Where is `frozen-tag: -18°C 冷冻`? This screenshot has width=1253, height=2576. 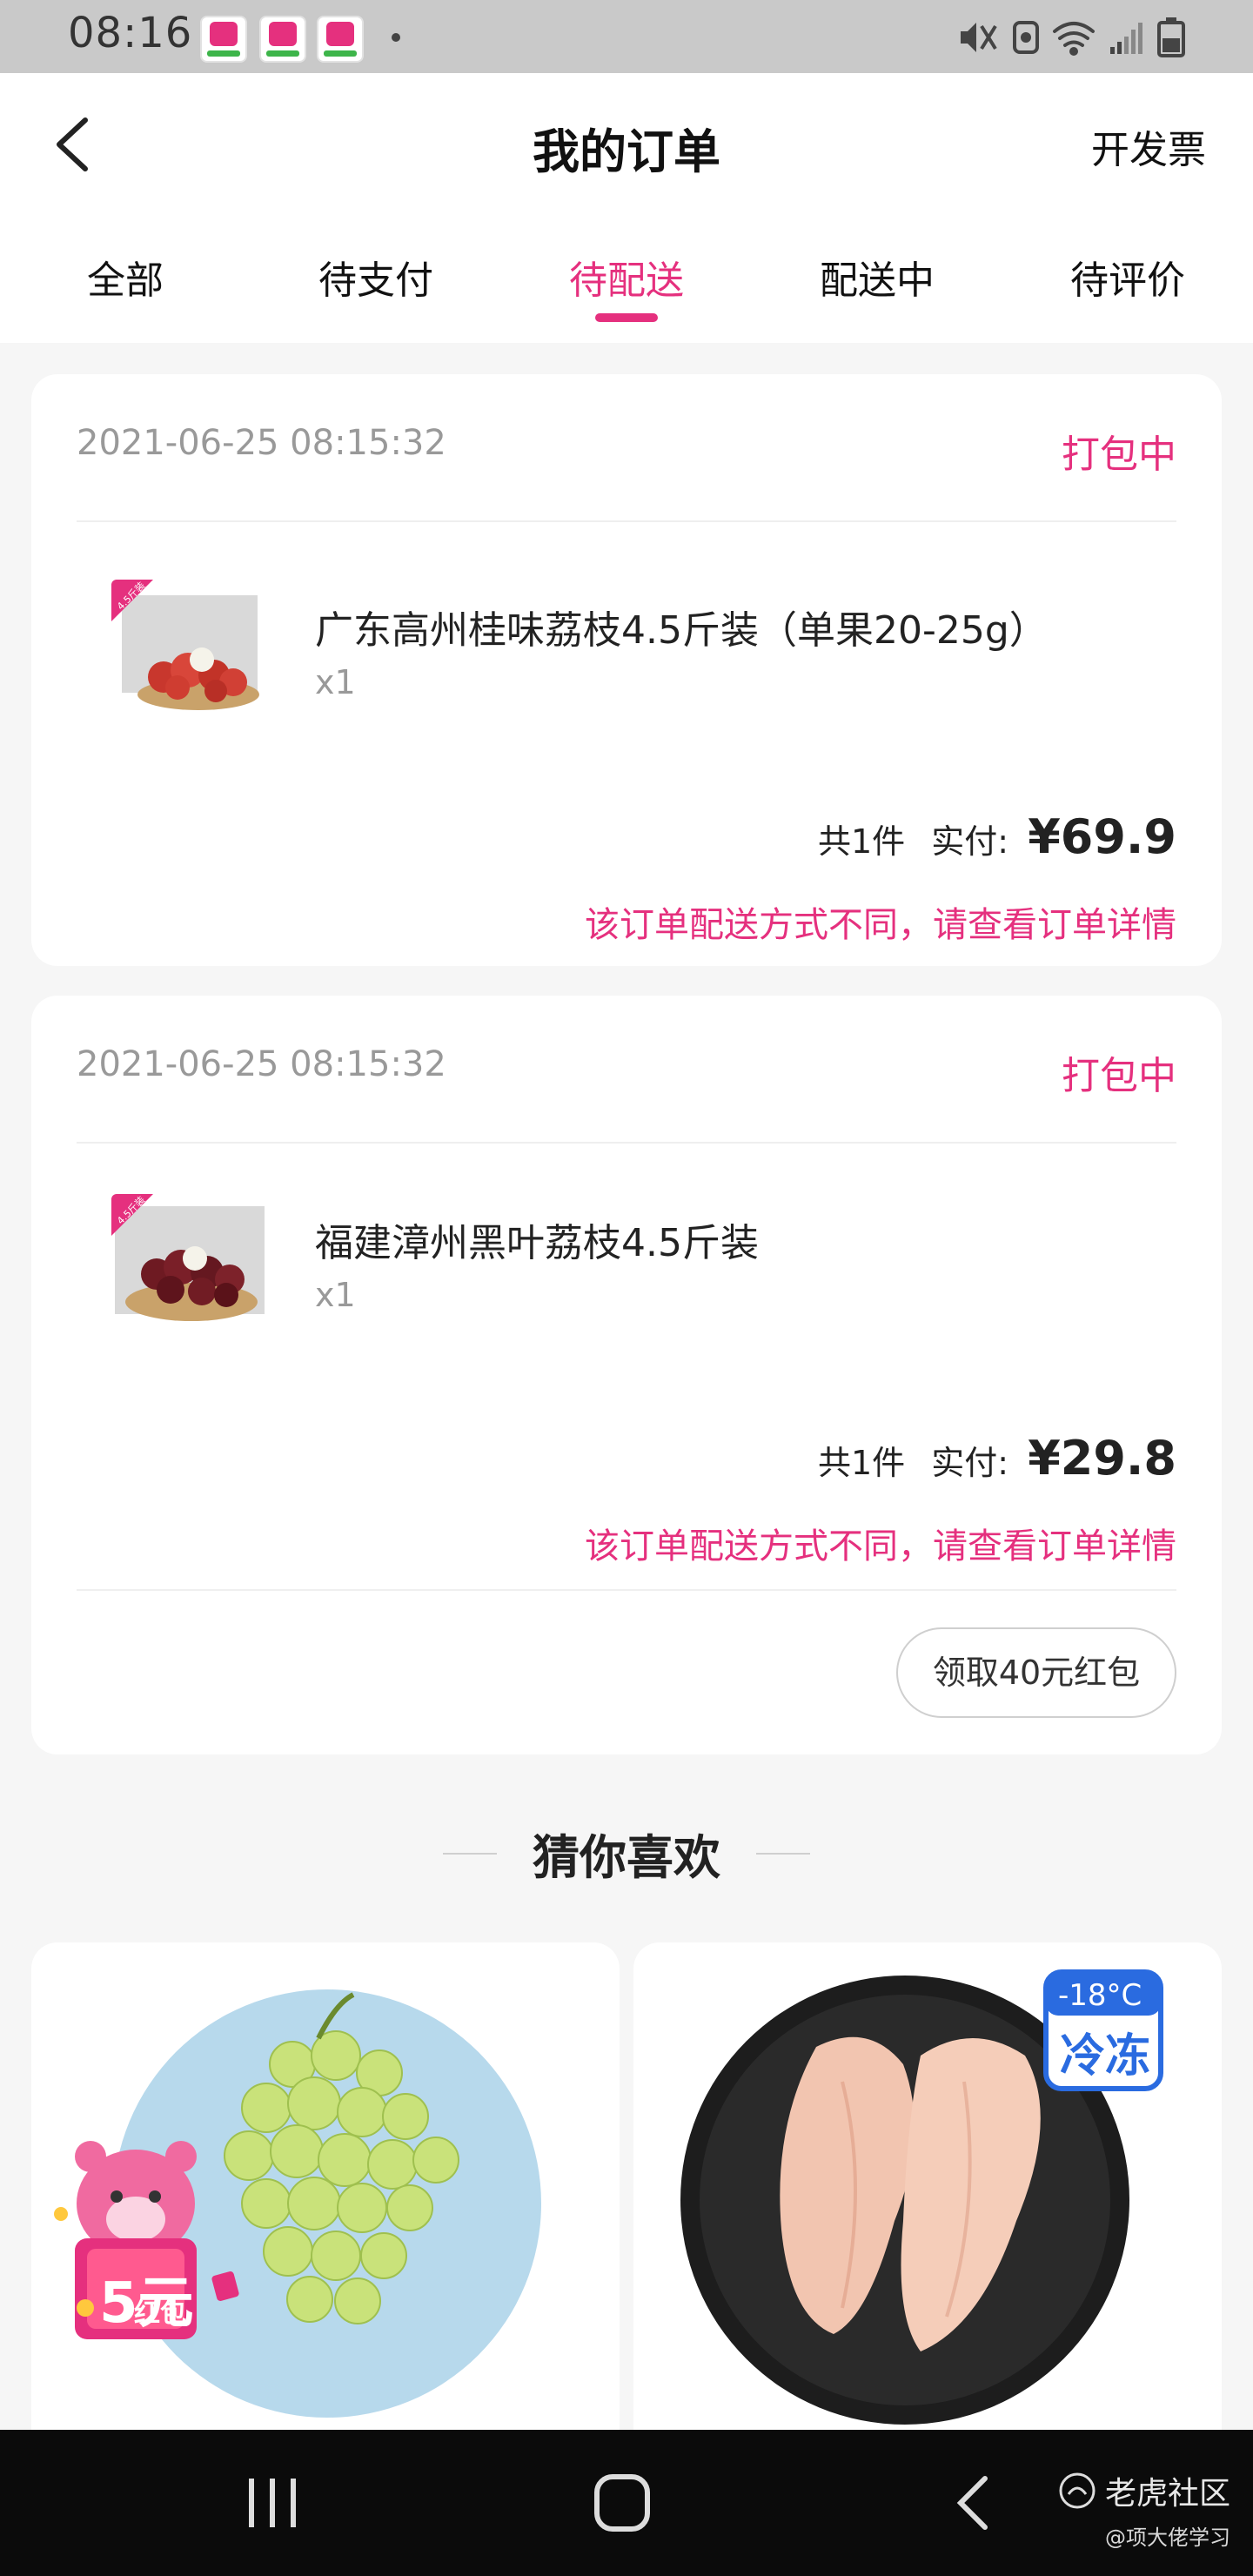
frozen-tag: -18°C 冷冻 is located at coordinates (1103, 2030).